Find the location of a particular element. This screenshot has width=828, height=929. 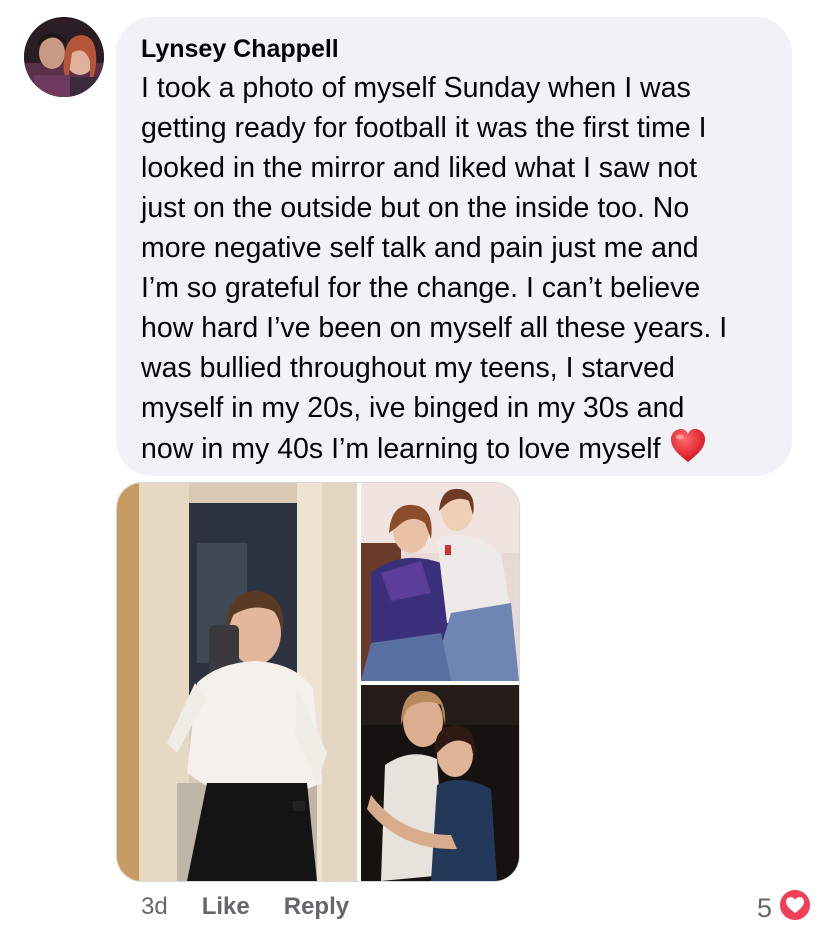

photo-night-out is located at coordinates (440, 783).